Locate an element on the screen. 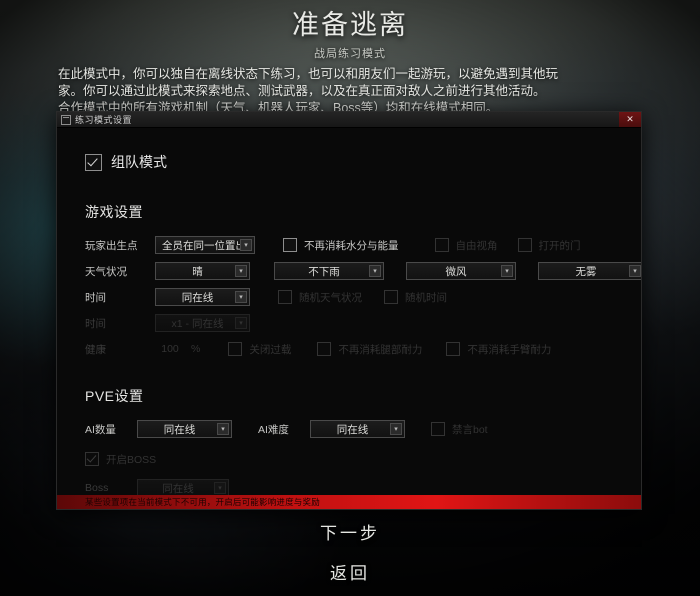 This screenshot has width=700, height=596. free-camera-checkbox-wrap: 自由视角 is located at coordinates (466, 245).